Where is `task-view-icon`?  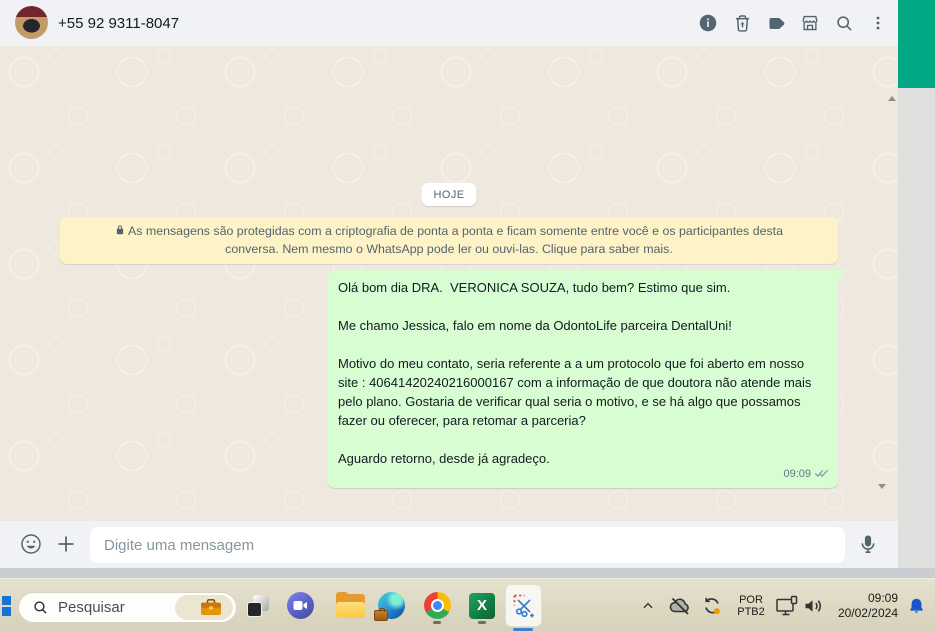
task-view-icon is located at coordinates (258, 606).